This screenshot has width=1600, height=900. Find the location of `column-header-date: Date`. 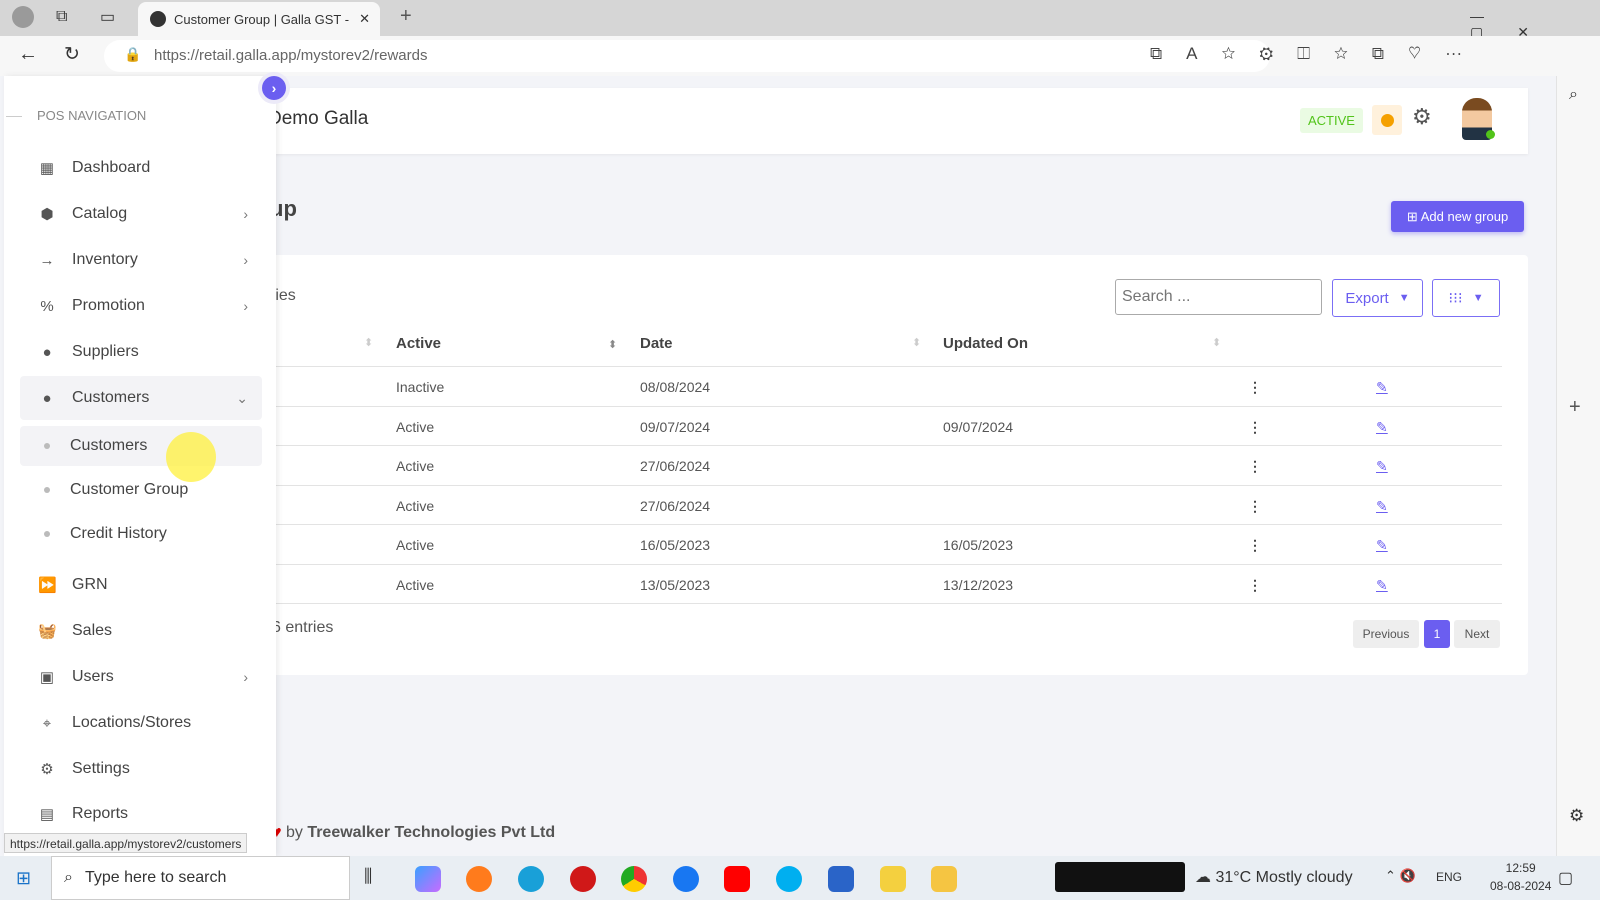

column-header-date: Date is located at coordinates (656, 343).